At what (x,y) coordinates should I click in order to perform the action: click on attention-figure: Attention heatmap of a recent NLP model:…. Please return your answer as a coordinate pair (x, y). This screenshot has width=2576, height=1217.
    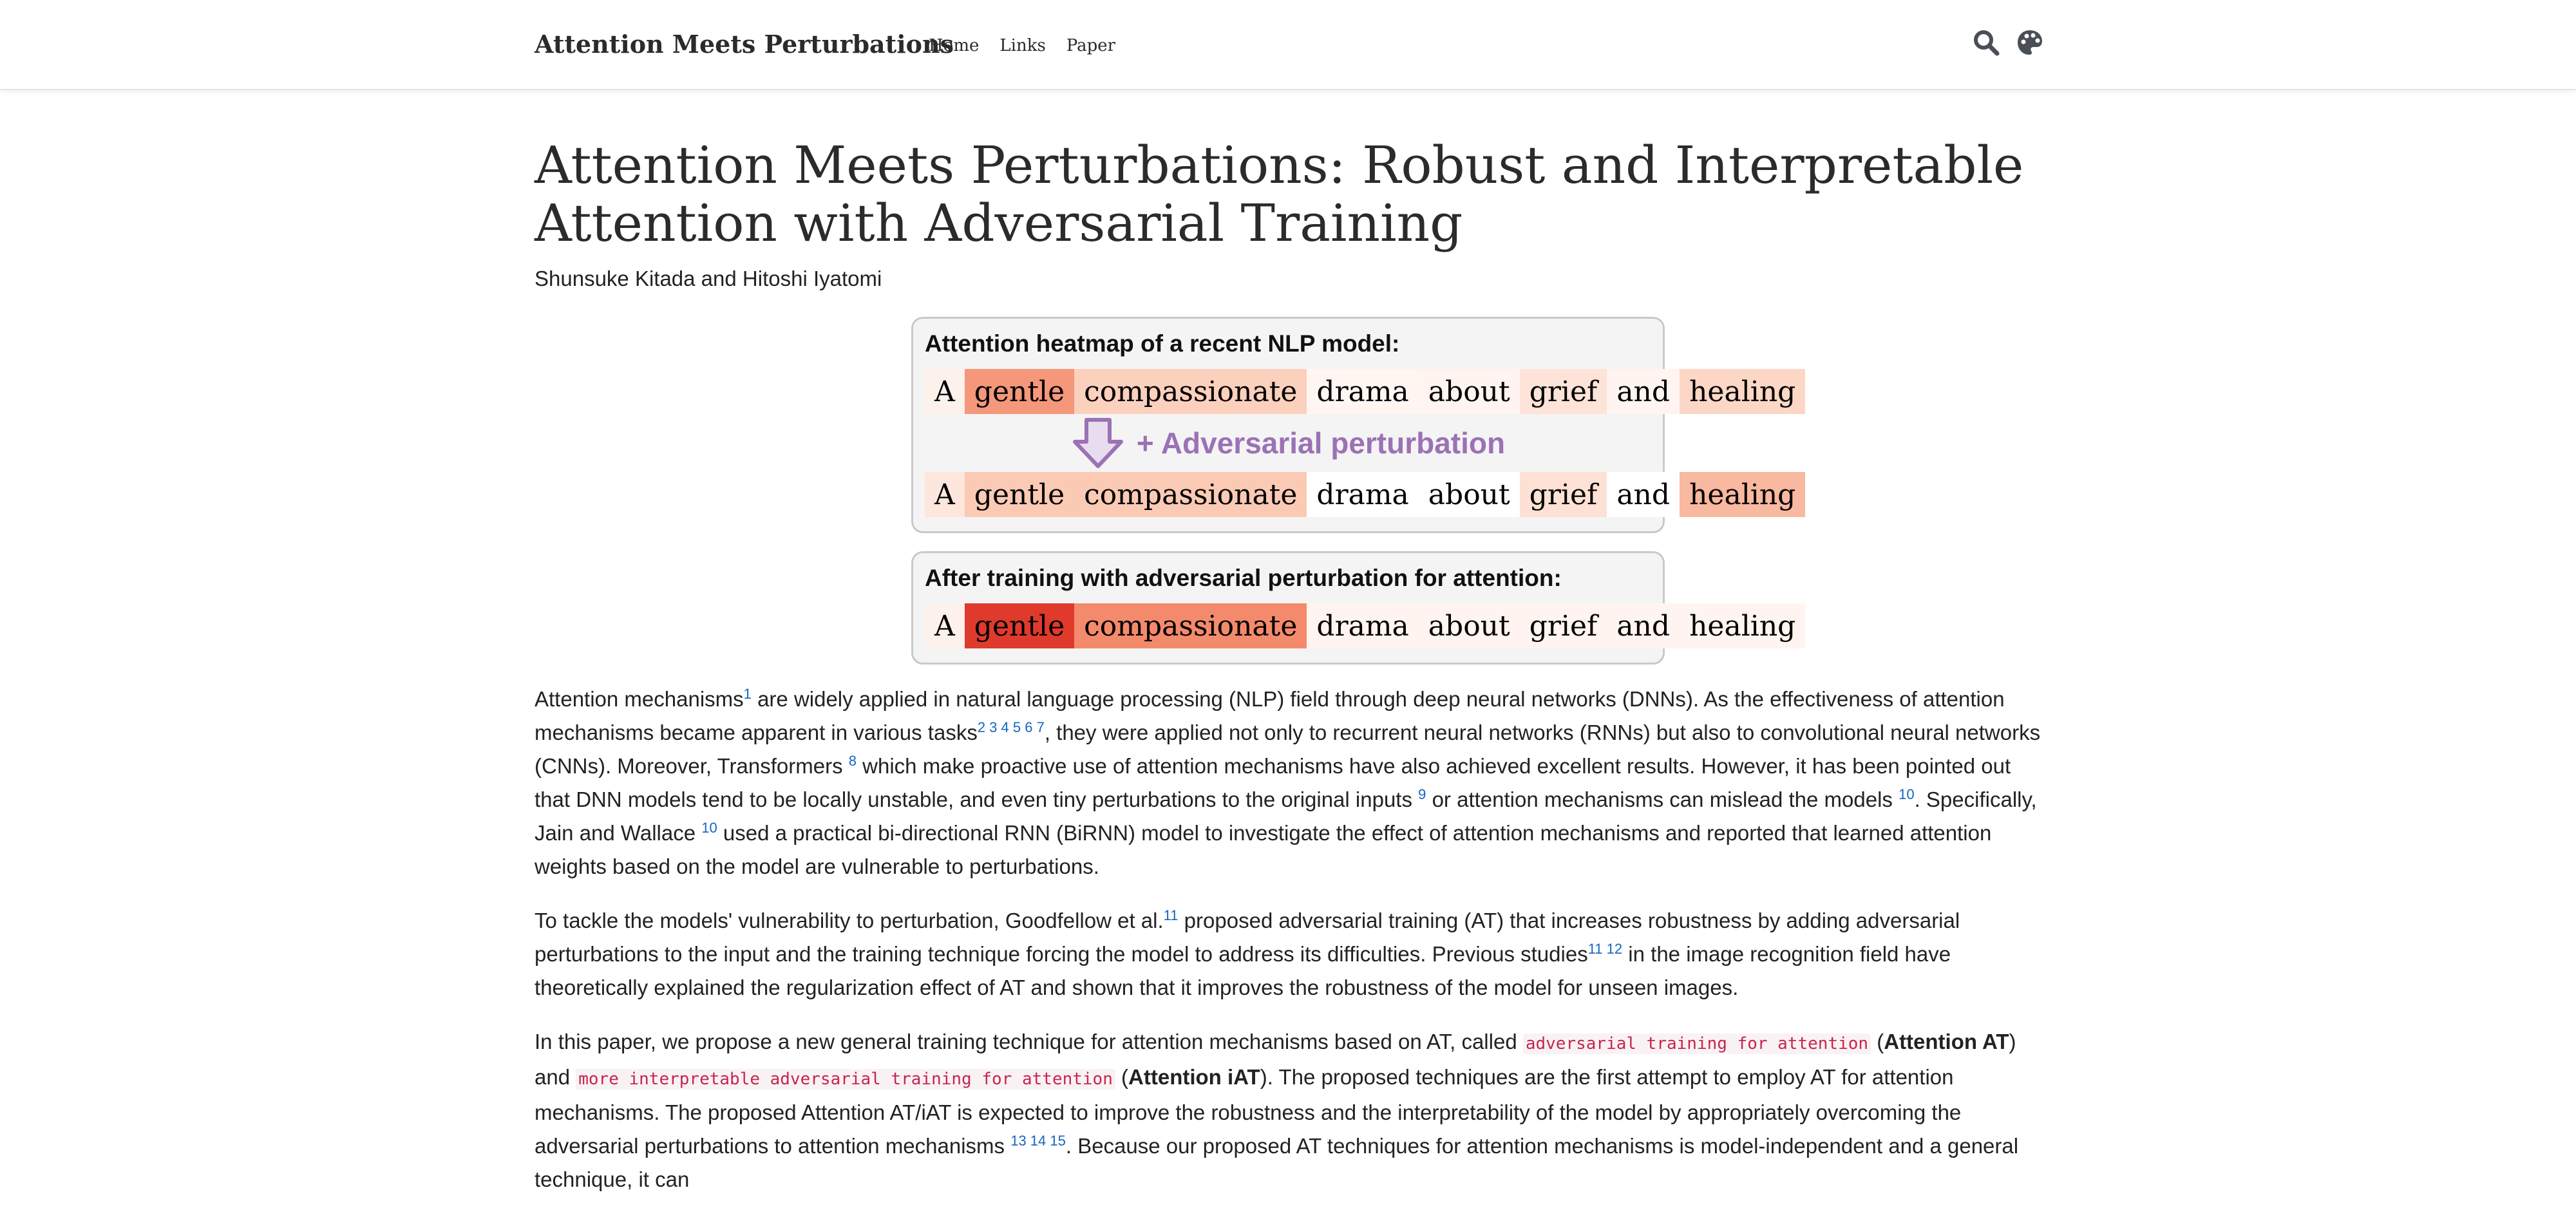
    Looking at the image, I should click on (1358, 491).